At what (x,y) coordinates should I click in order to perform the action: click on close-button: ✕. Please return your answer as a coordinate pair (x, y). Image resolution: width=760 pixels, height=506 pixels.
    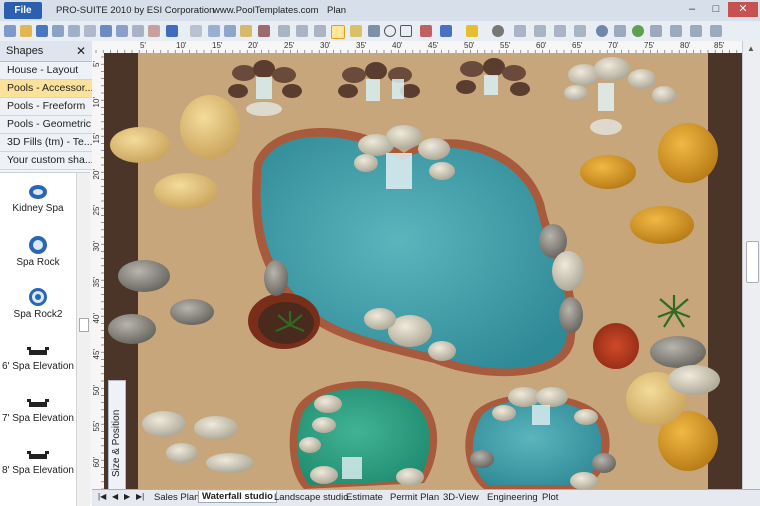
    Looking at the image, I should click on (743, 9).